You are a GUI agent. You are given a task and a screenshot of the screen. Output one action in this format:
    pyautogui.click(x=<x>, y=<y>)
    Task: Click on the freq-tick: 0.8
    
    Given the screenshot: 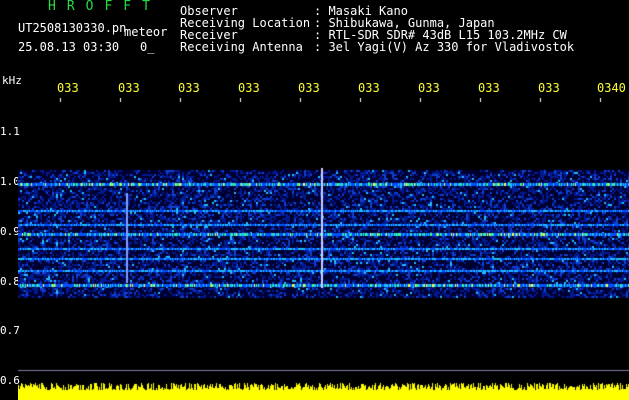 What is the action you would take?
    pyautogui.click(x=10, y=281)
    